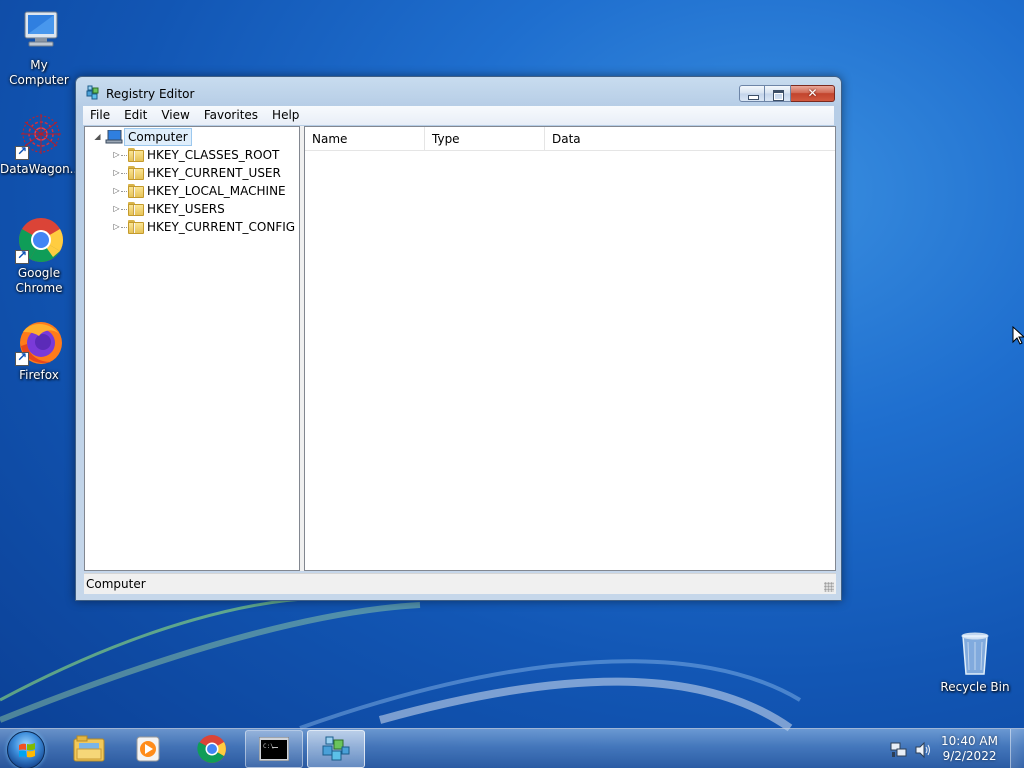 The height and width of the screenshot is (768, 1024). What do you see at coordinates (39, 32) in the screenshot?
I see `computer-icon` at bounding box center [39, 32].